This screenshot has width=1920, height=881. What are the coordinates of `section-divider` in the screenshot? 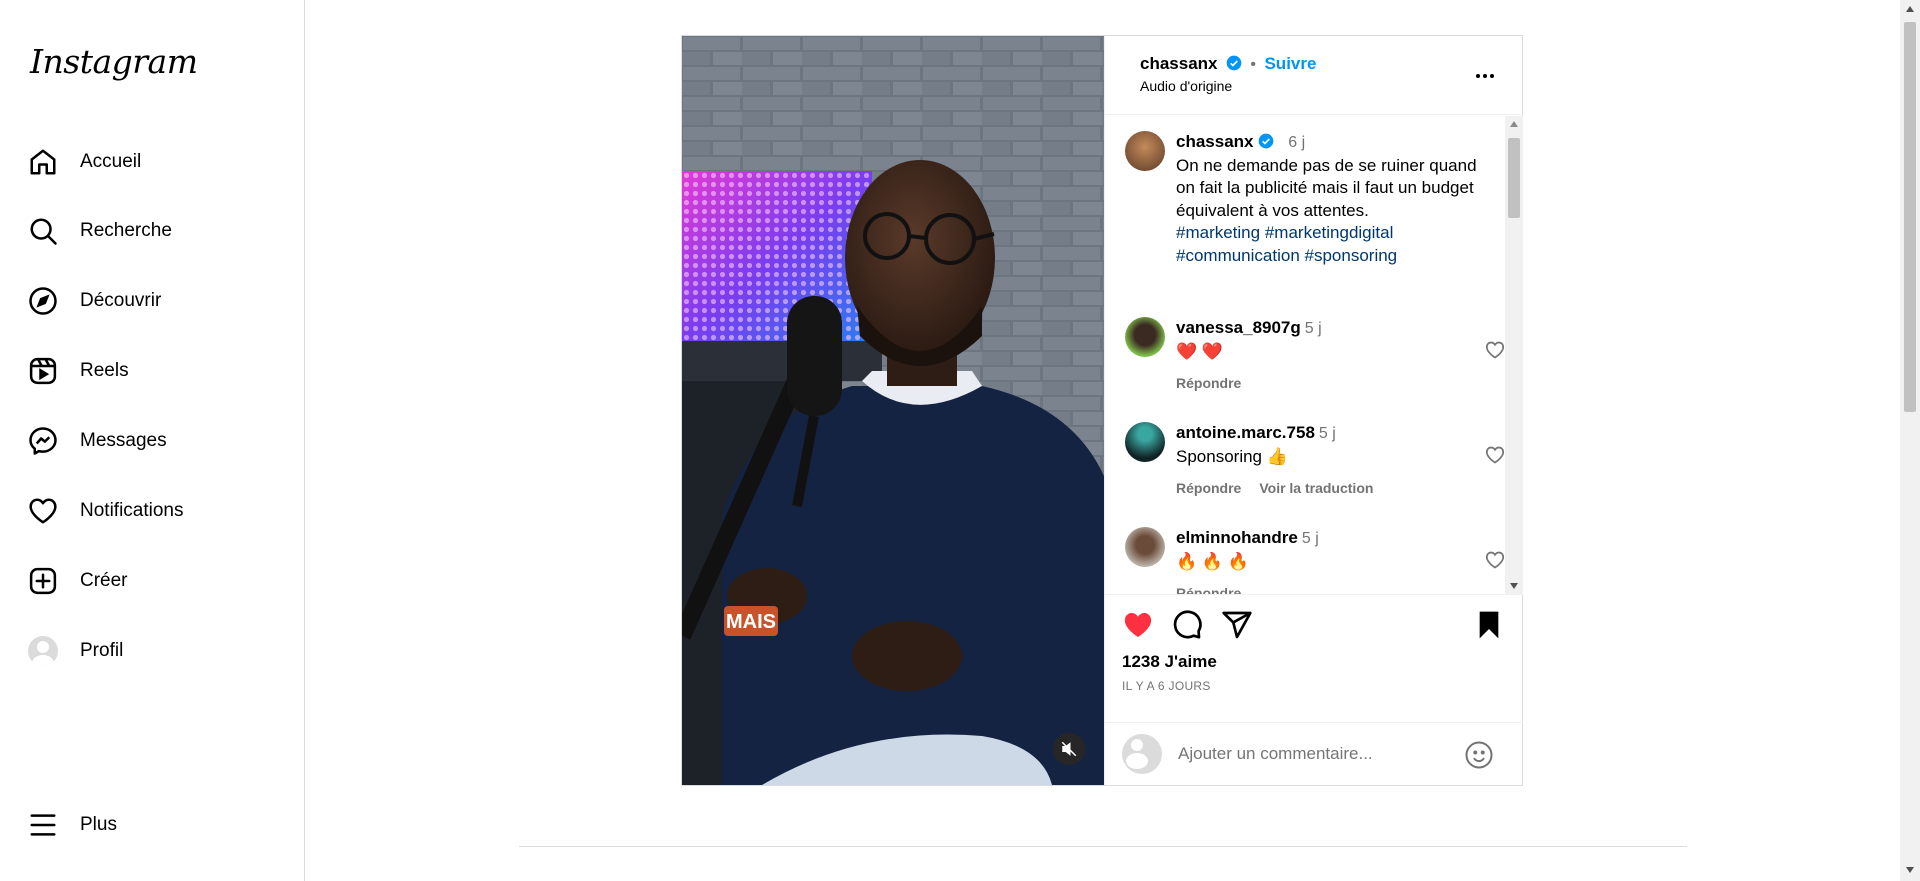 It's located at (1103, 846).